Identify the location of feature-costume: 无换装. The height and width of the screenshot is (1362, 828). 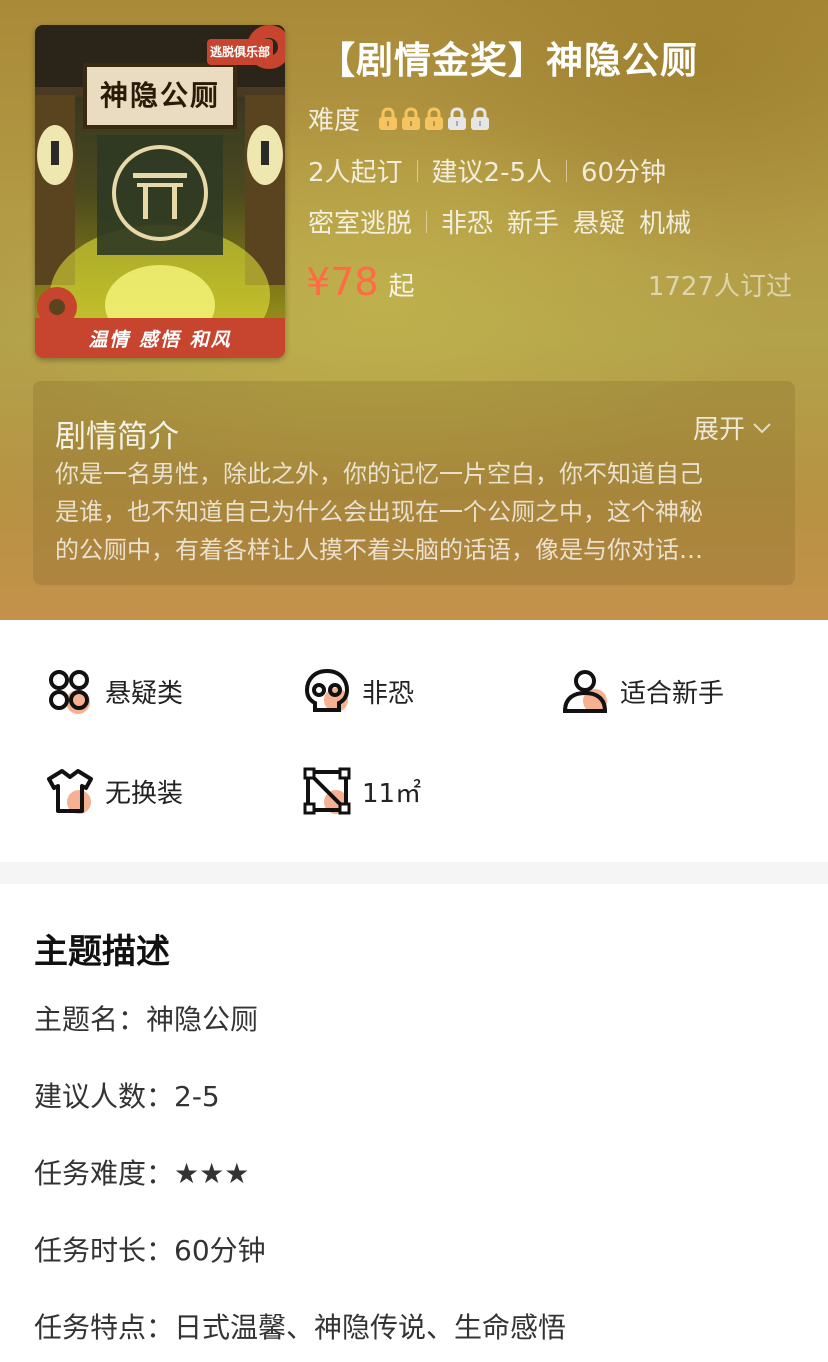
(114, 791).